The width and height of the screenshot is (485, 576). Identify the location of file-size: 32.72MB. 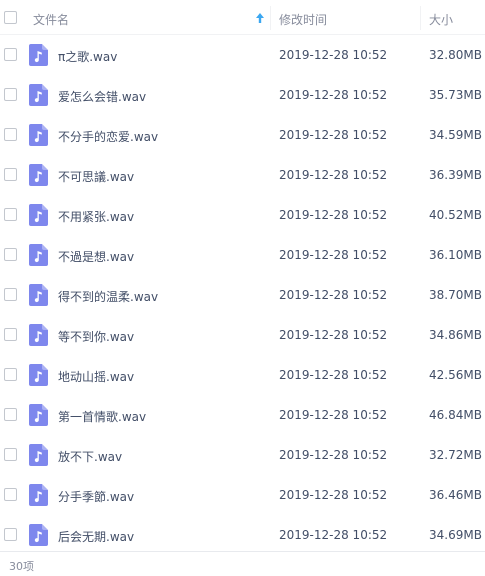
(455, 455).